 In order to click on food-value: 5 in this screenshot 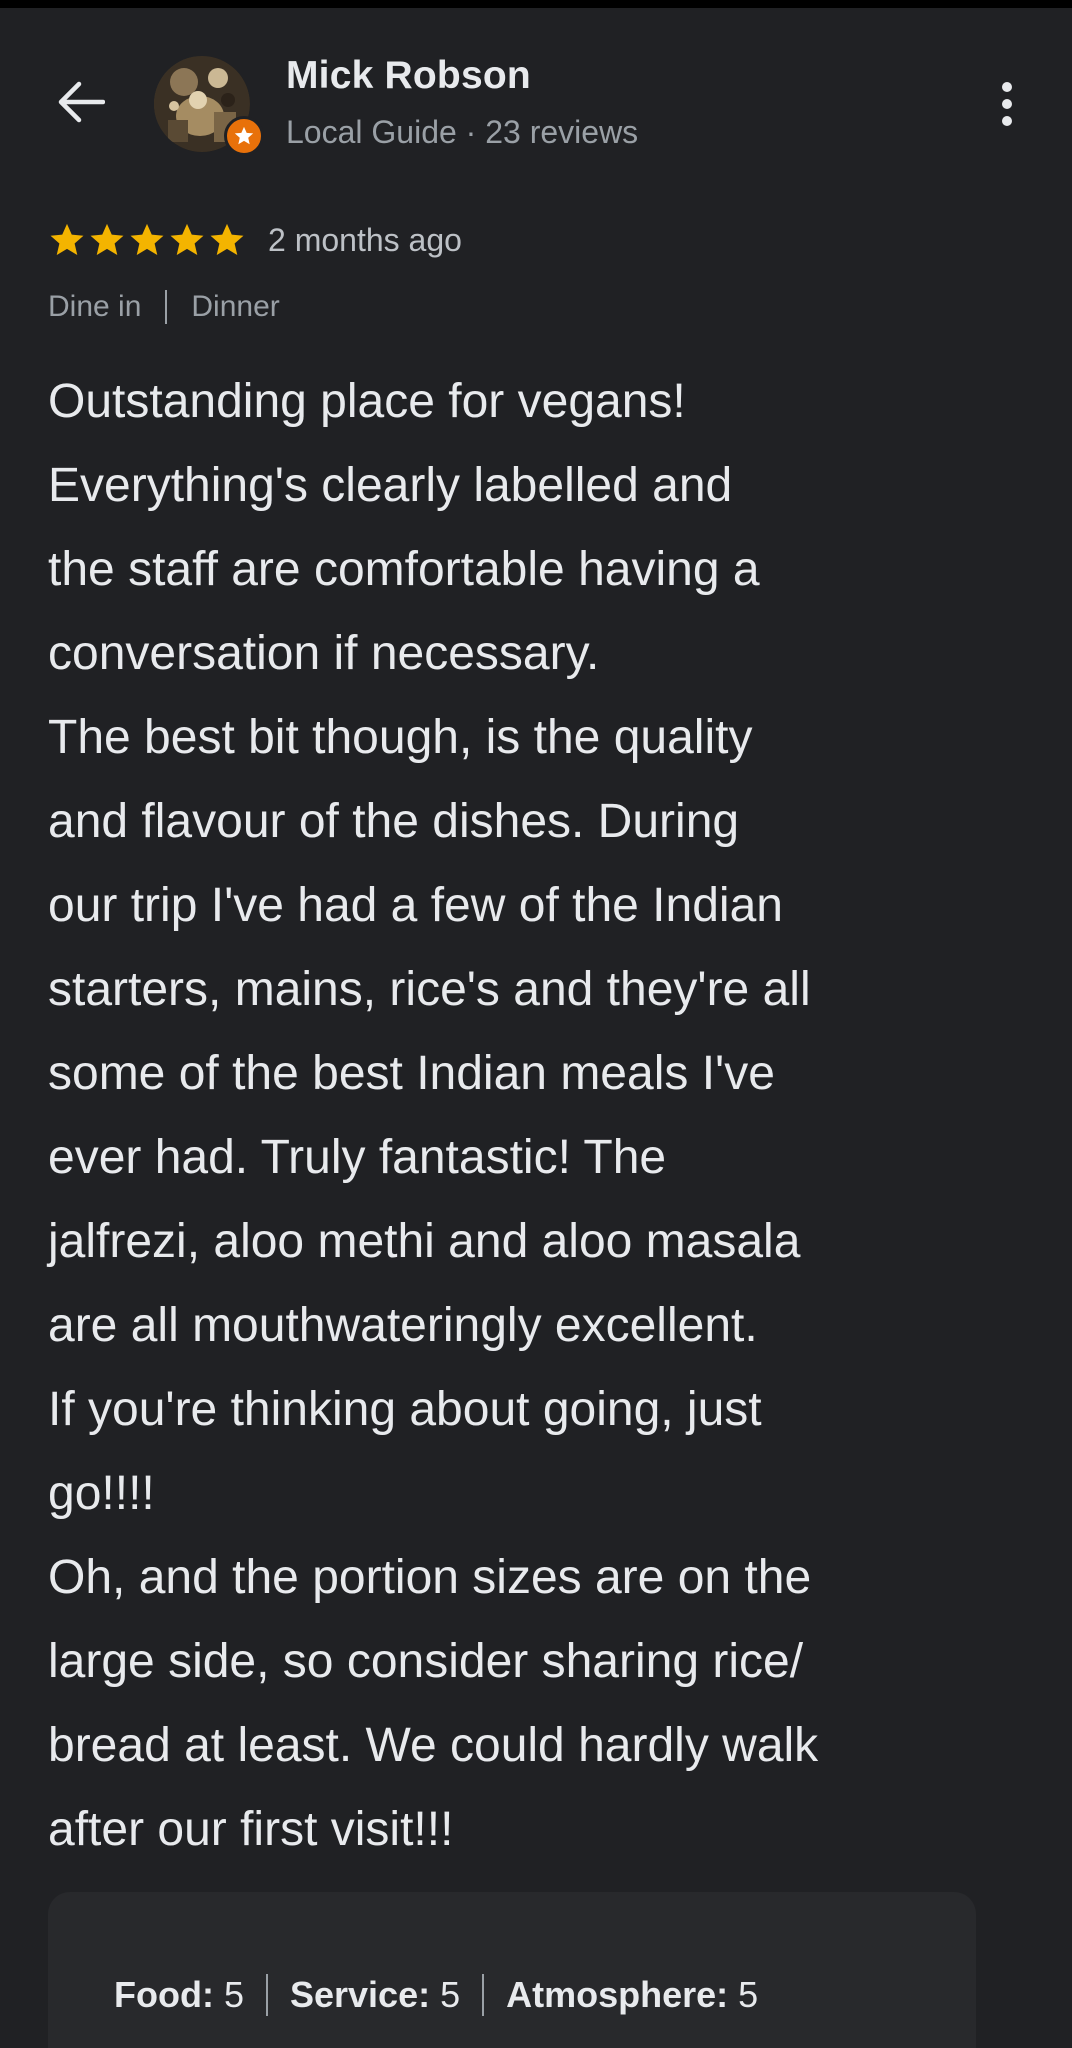, I will do `click(233, 1994)`.